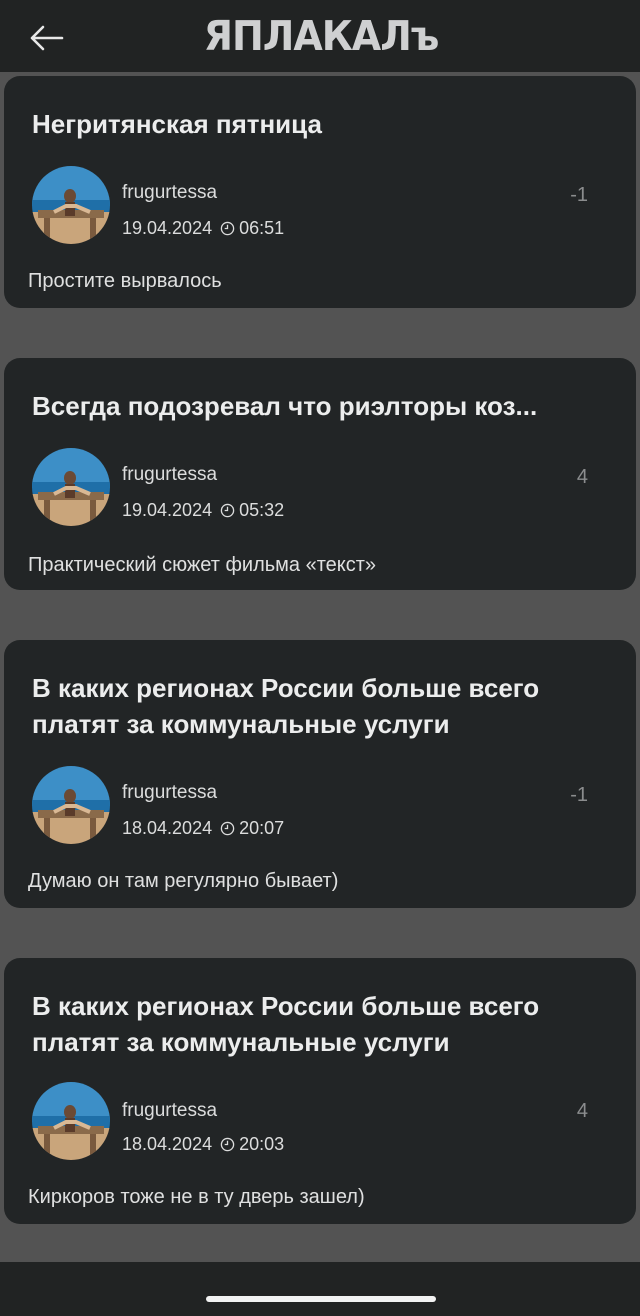  Describe the element at coordinates (262, 828) in the screenshot. I see `time-text: 20:07` at that location.